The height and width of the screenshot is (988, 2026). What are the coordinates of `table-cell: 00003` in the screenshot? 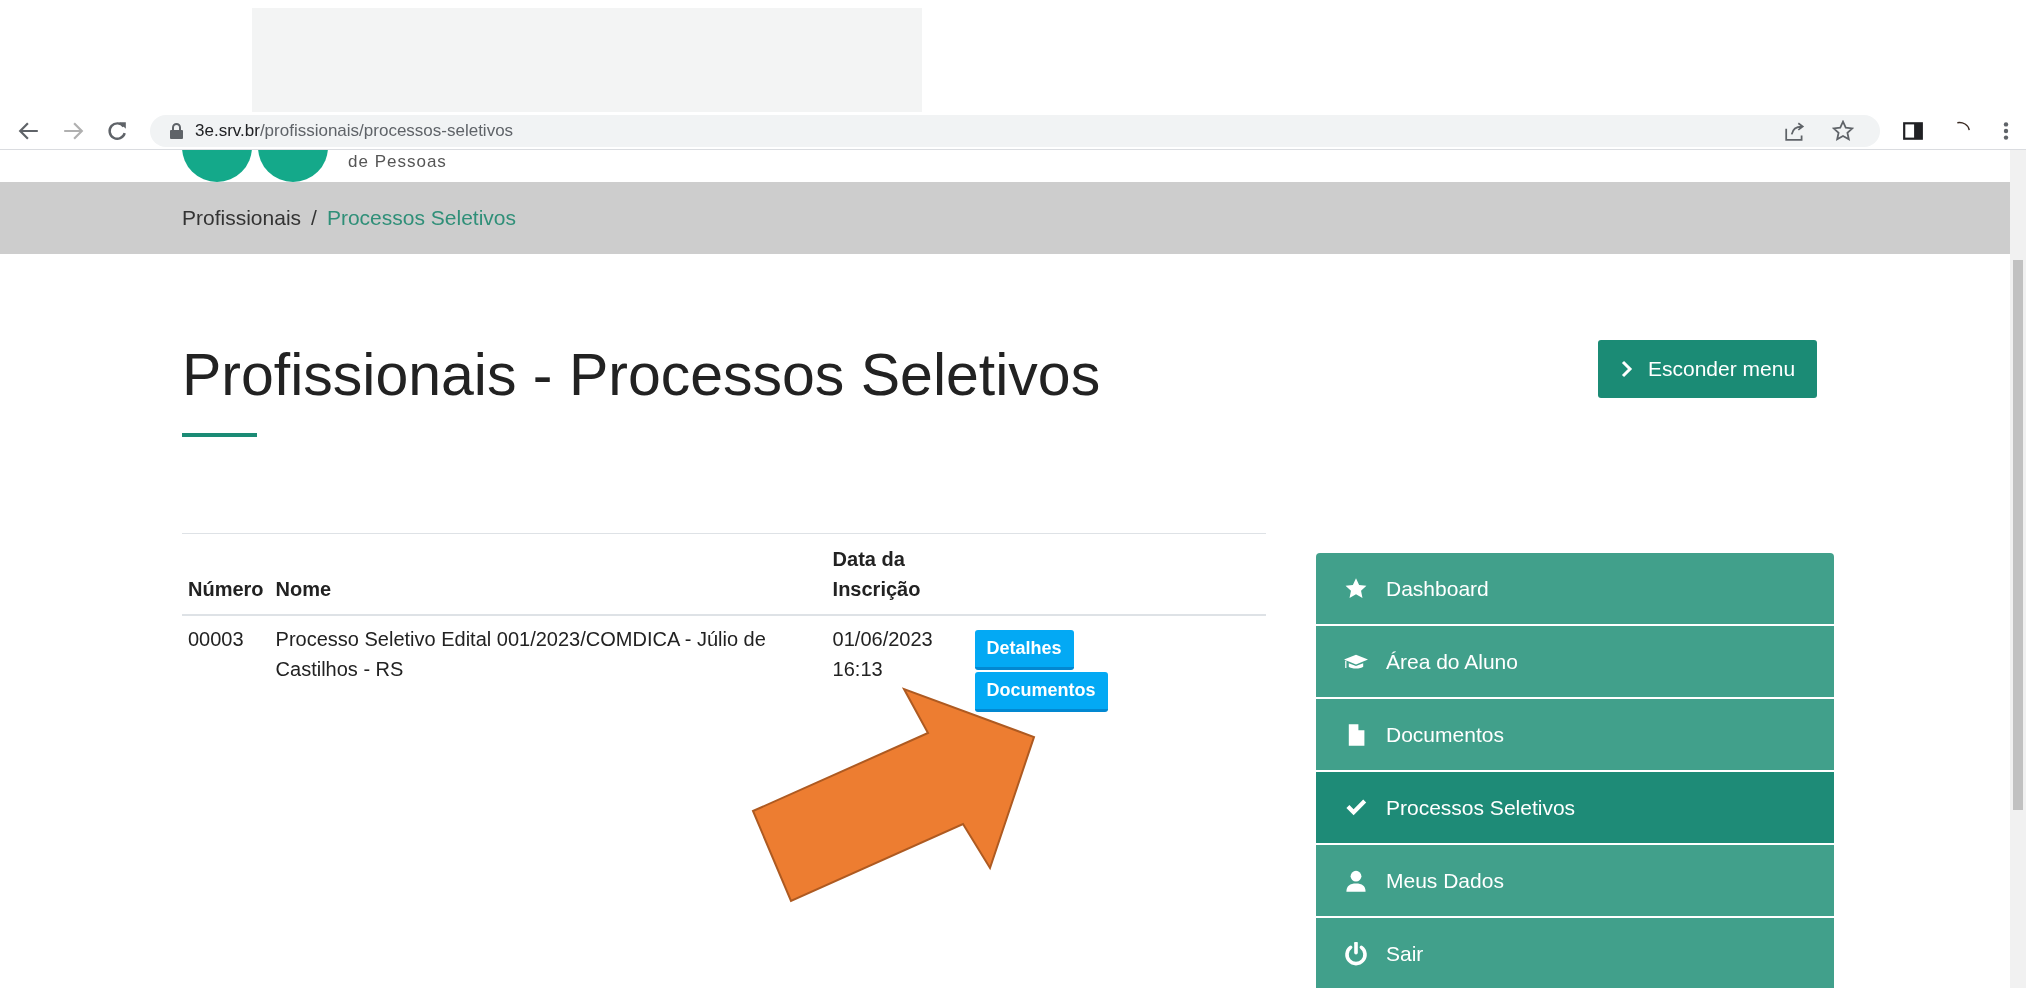 It's located at (226, 667).